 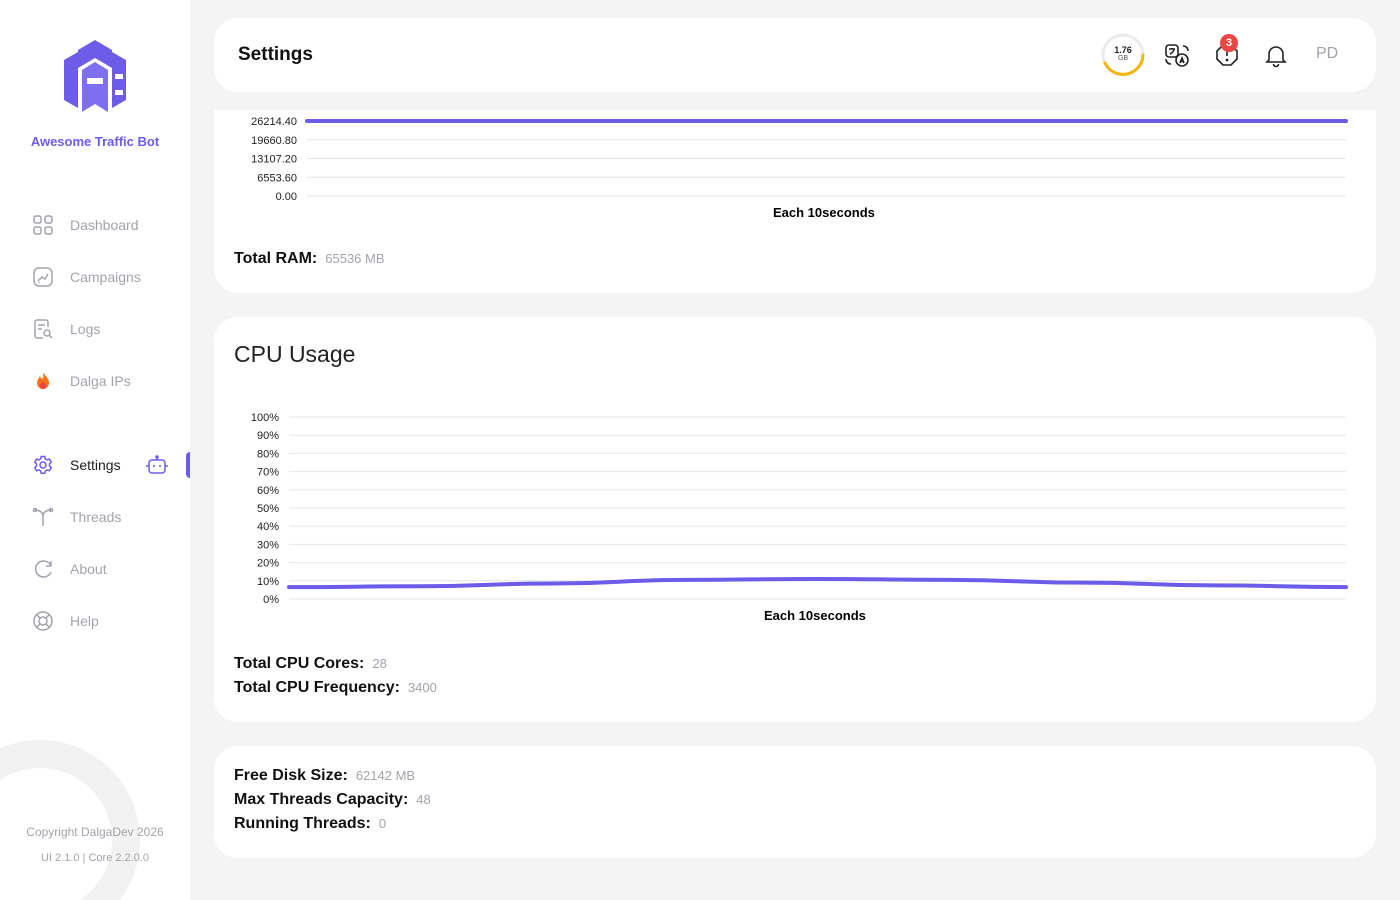 I want to click on running-threads-info: Running Threads: 0, so click(x=310, y=824).